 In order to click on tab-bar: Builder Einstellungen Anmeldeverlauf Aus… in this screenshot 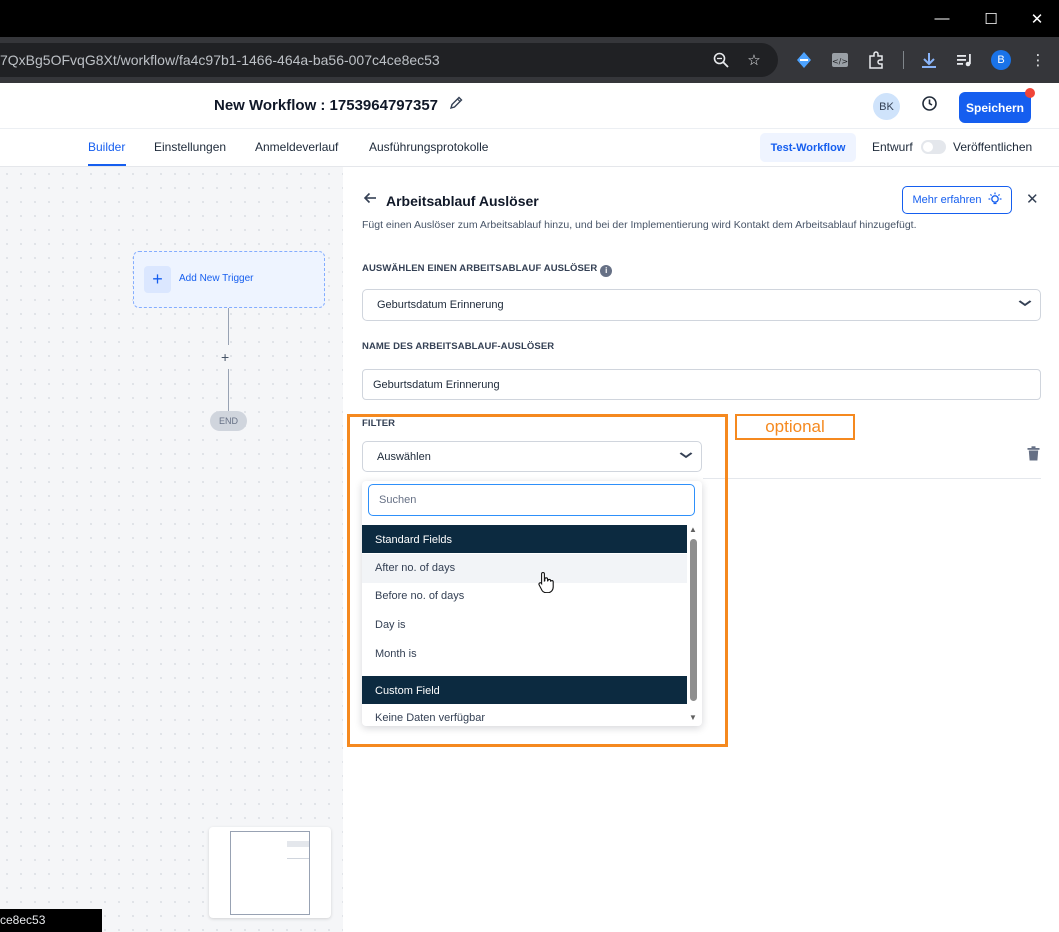, I will do `click(529, 148)`.